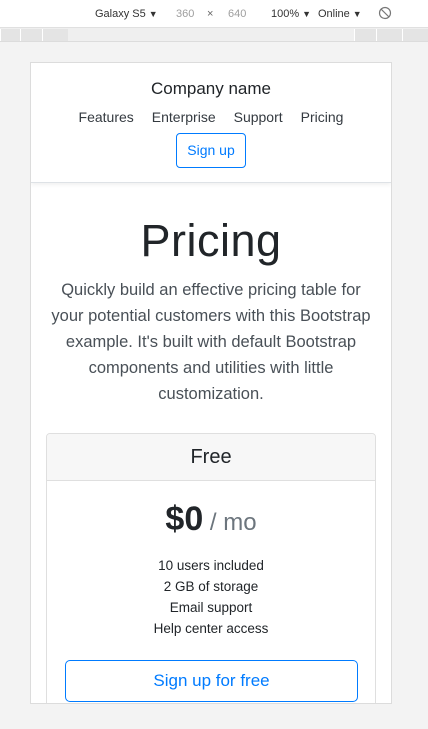 The height and width of the screenshot is (729, 428). What do you see at coordinates (211, 150) in the screenshot?
I see `signup-button: Sign up` at bounding box center [211, 150].